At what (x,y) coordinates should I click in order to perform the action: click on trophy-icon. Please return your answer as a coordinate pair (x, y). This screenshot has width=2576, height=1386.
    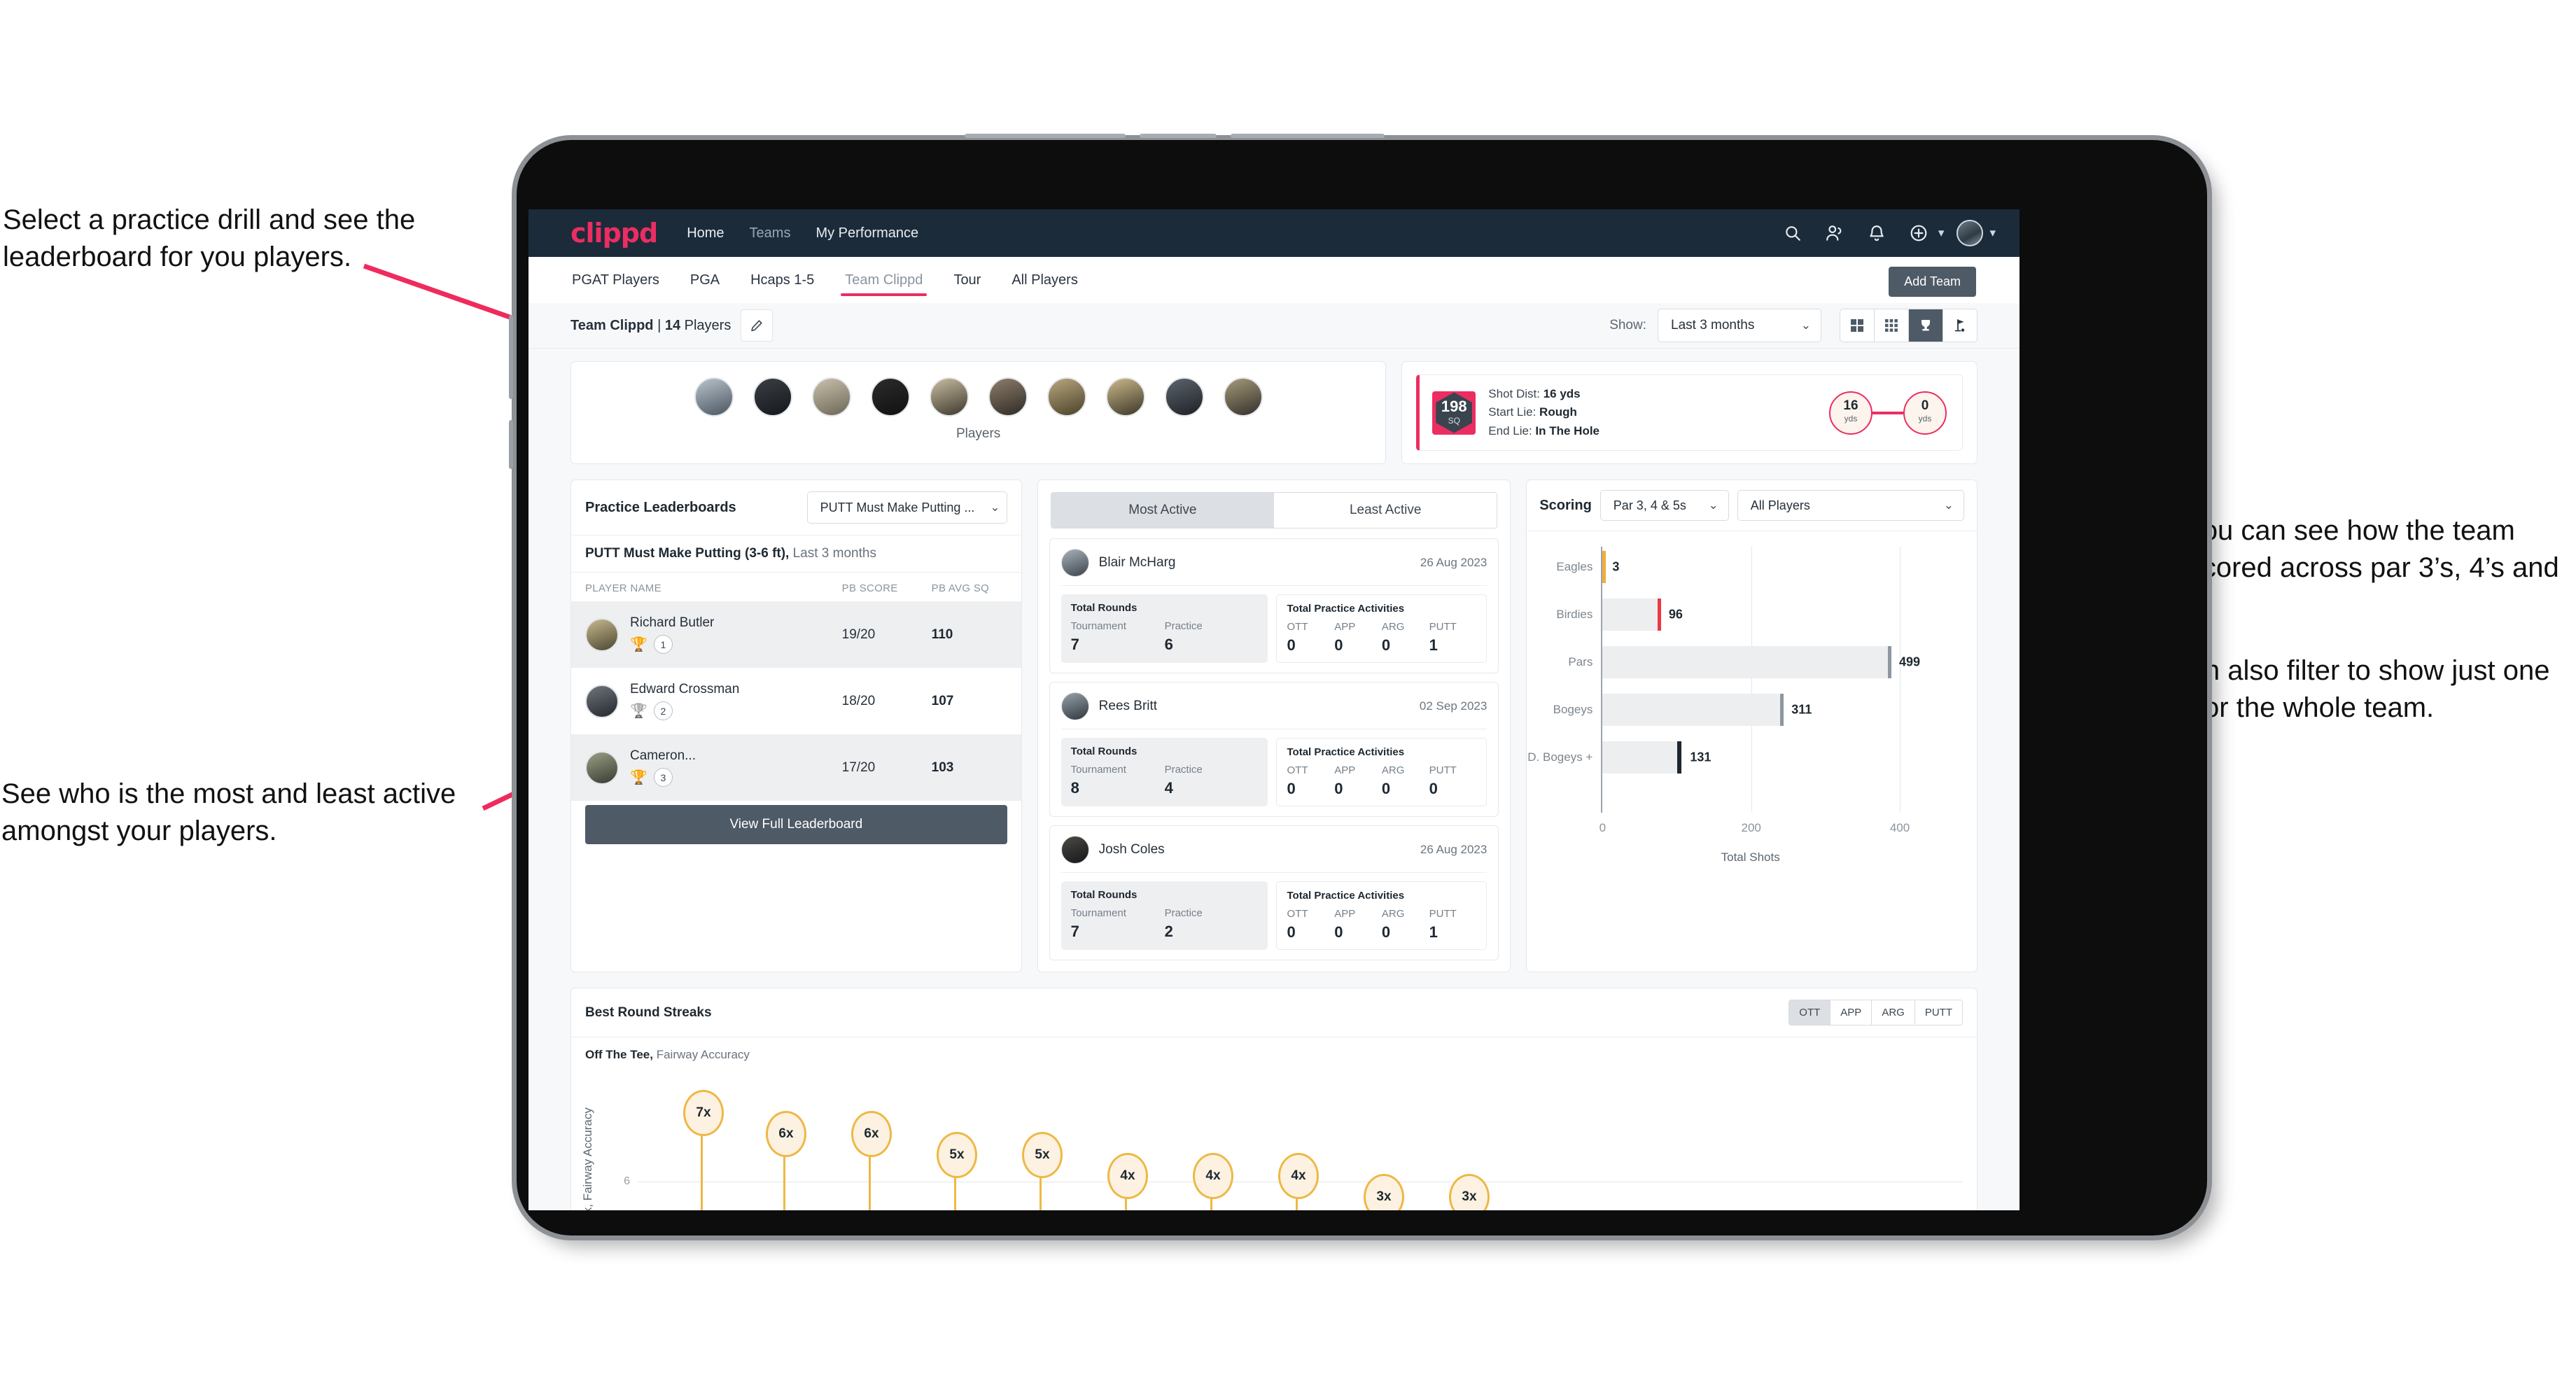
    Looking at the image, I should click on (1926, 325).